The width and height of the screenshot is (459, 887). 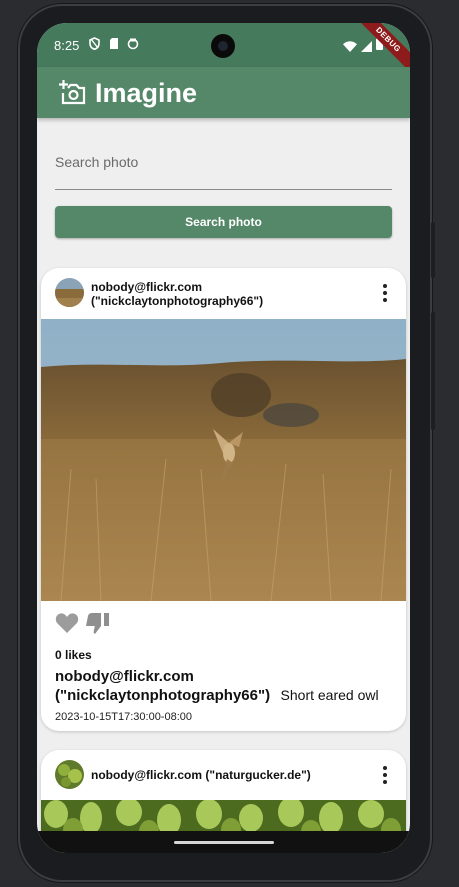 I want to click on post-author: nobody@flickr.com ("naturgucker.de"), so click(x=201, y=775).